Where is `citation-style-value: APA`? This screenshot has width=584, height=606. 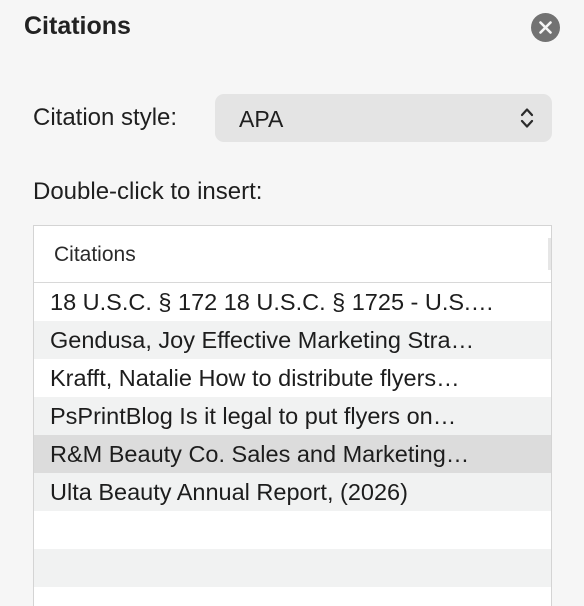 citation-style-value: APA is located at coordinates (261, 119).